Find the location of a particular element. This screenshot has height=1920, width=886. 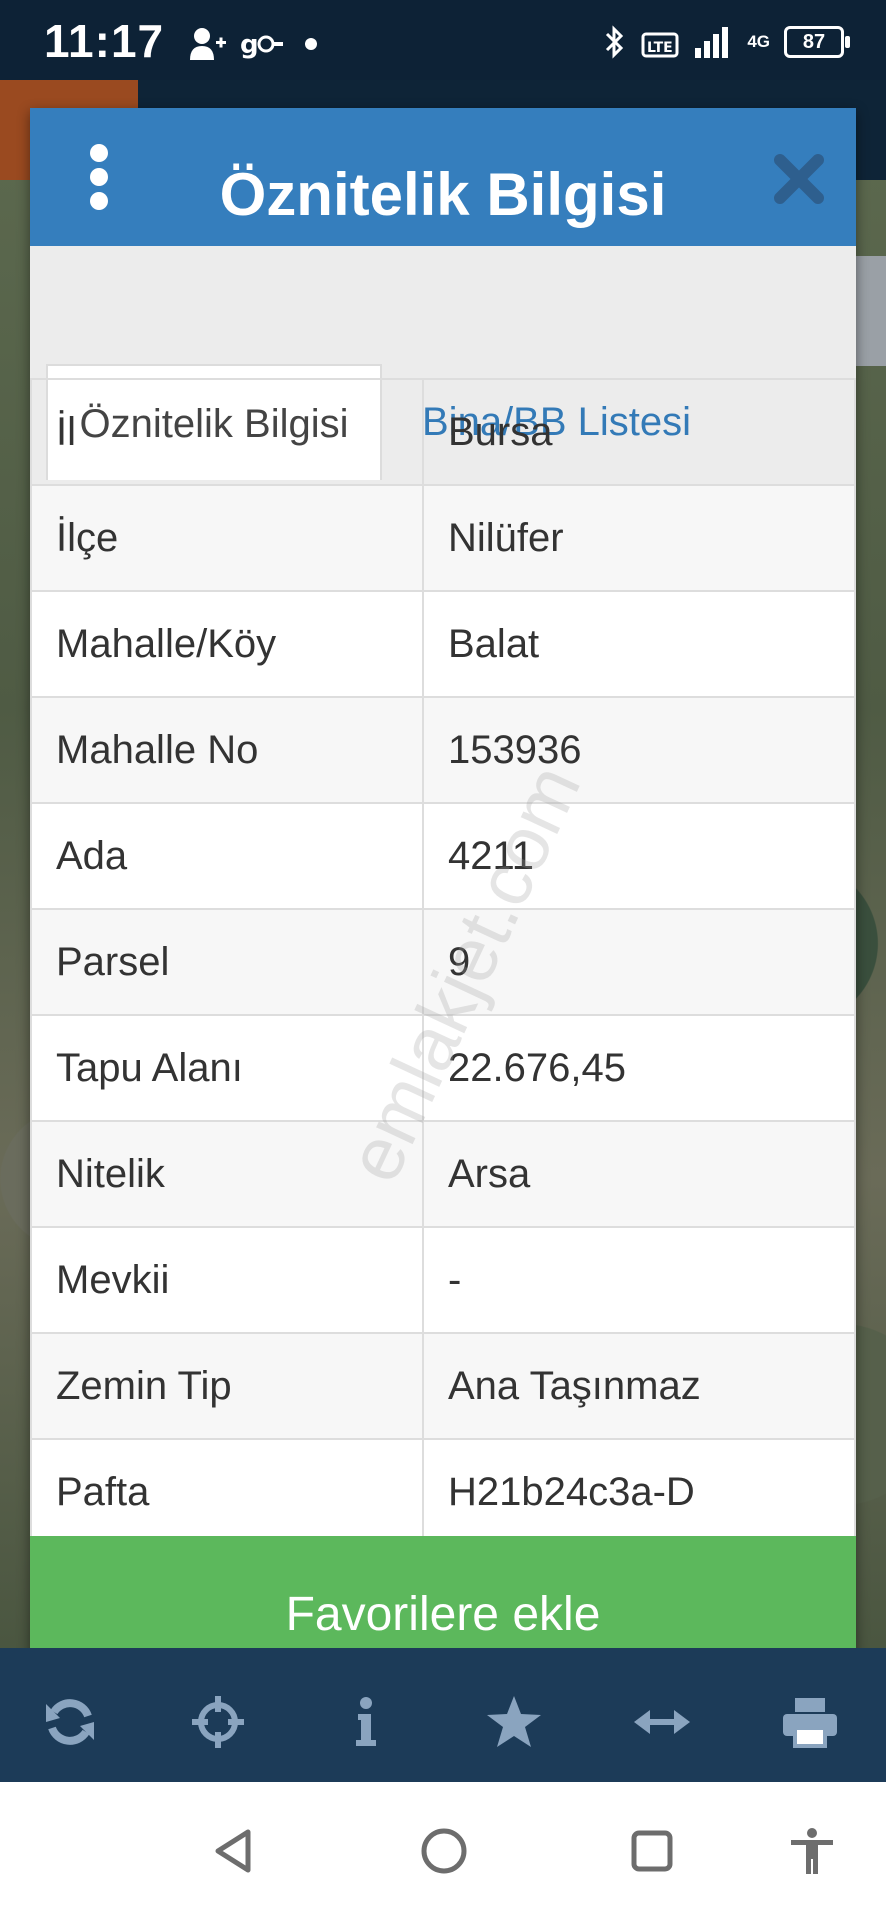

user-add-icon is located at coordinates (208, 44).